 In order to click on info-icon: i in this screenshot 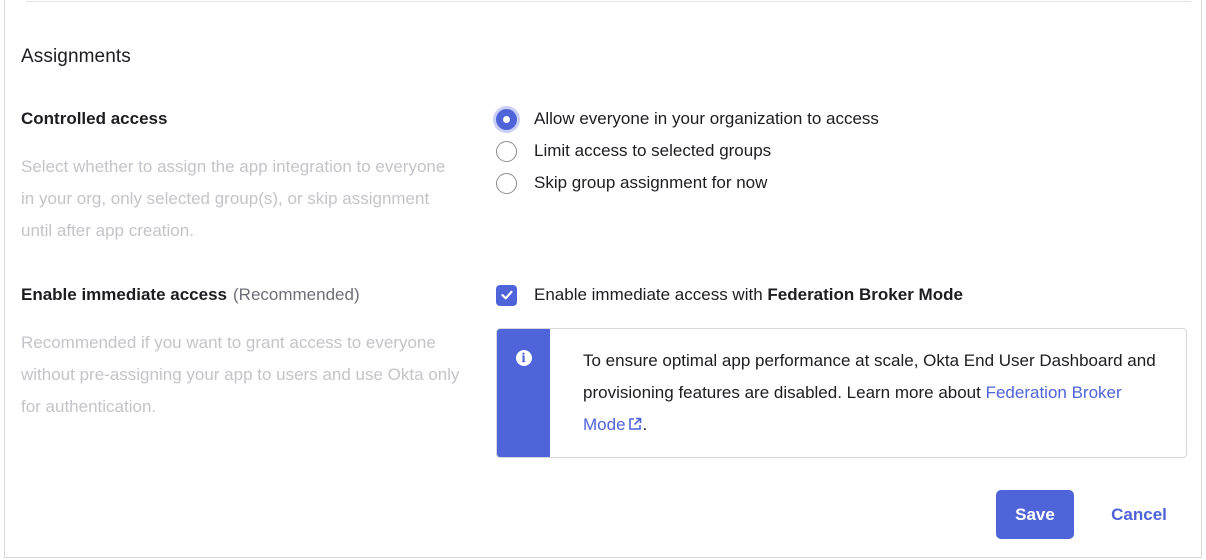, I will do `click(523, 358)`.